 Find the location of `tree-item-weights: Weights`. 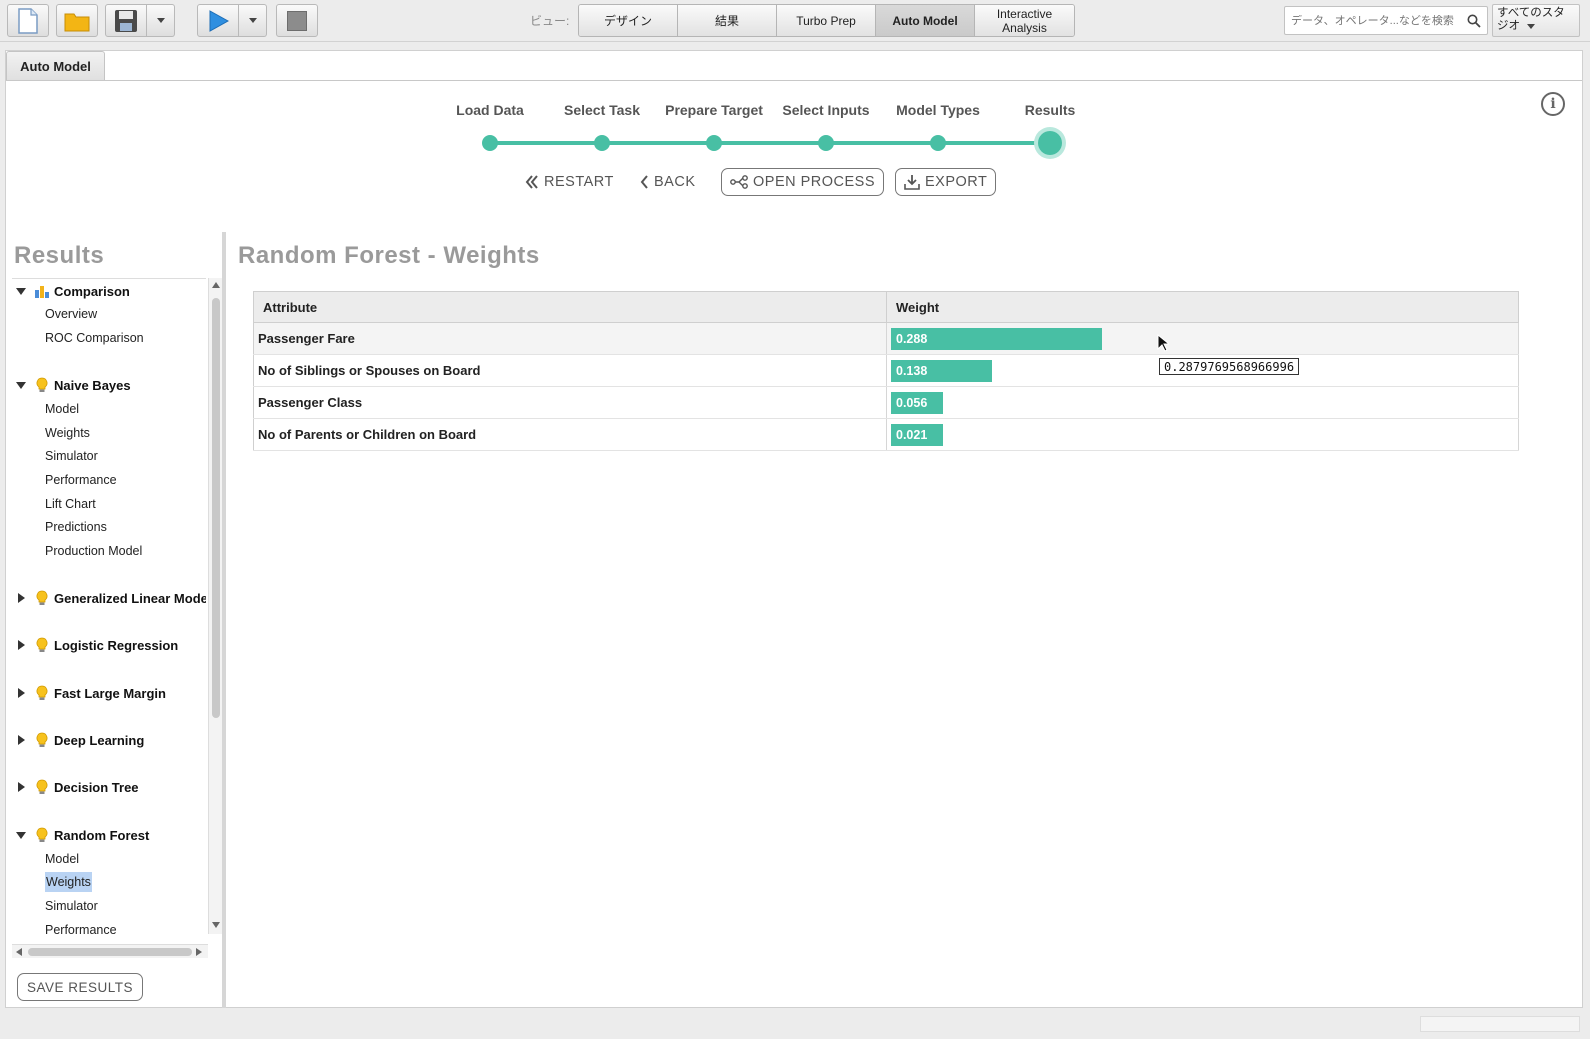

tree-item-weights: Weights is located at coordinates (67, 433).